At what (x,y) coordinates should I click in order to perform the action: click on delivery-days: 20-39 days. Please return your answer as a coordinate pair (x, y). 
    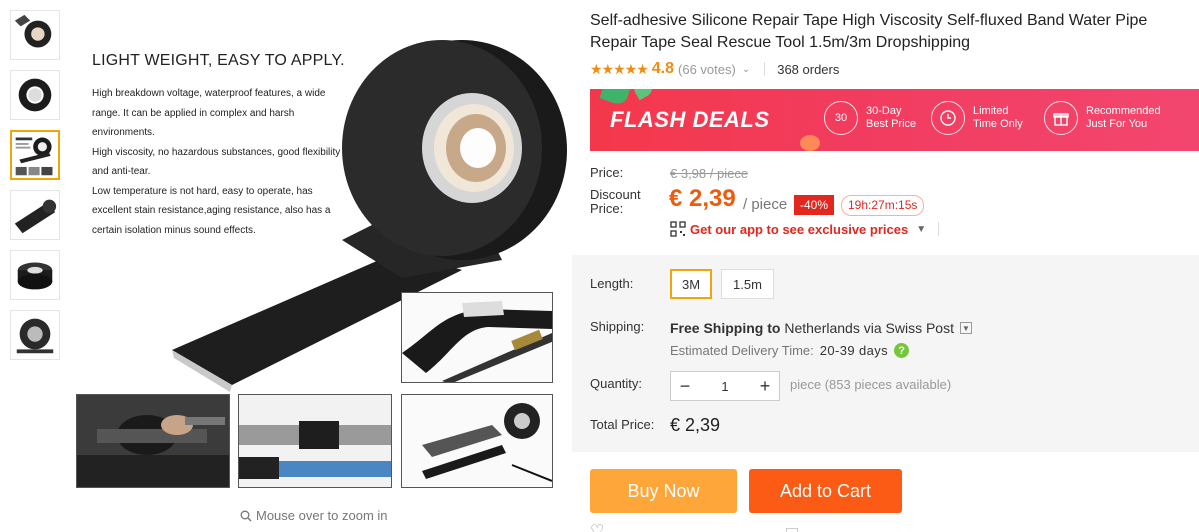
    Looking at the image, I should click on (854, 350).